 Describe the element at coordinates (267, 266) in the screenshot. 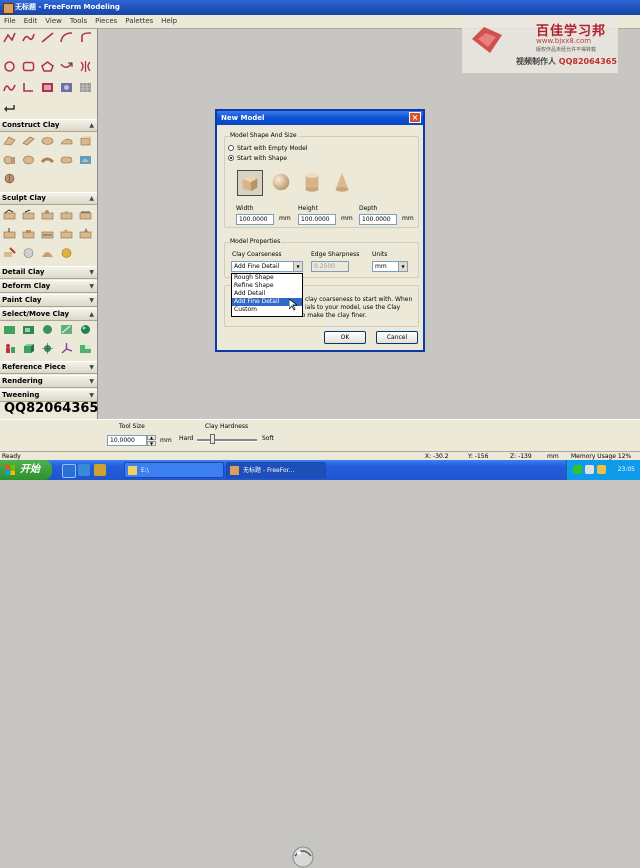

I see `clay-coarseness-select: Add Fine Detail ▼` at that location.